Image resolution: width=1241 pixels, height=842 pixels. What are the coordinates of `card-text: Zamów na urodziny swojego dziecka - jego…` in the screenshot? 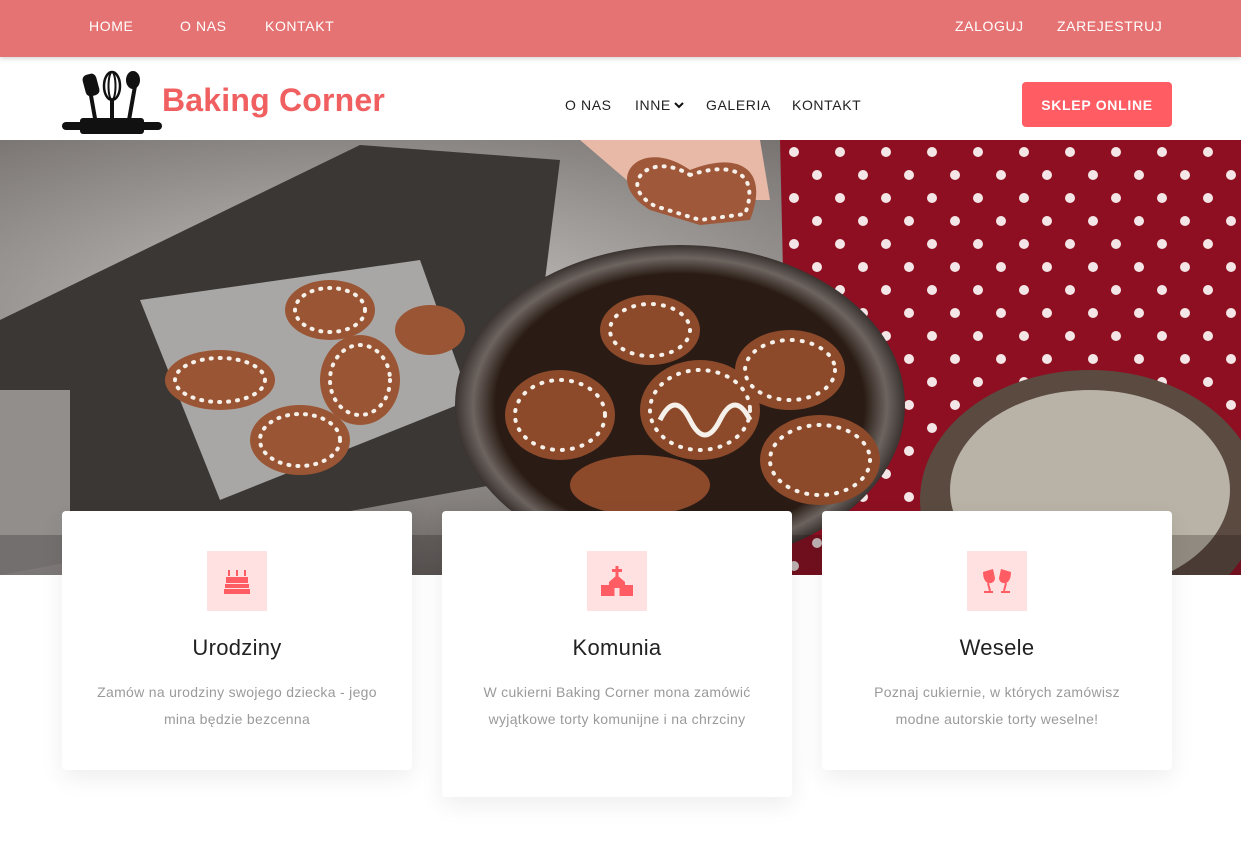 It's located at (237, 705).